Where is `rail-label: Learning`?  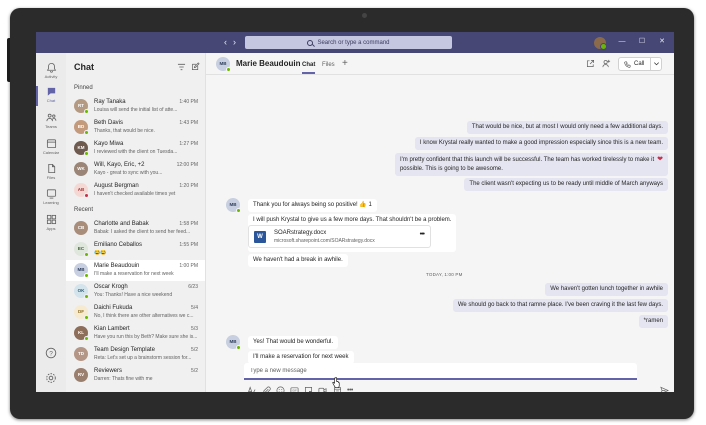
rail-label: Learning is located at coordinates (51, 202).